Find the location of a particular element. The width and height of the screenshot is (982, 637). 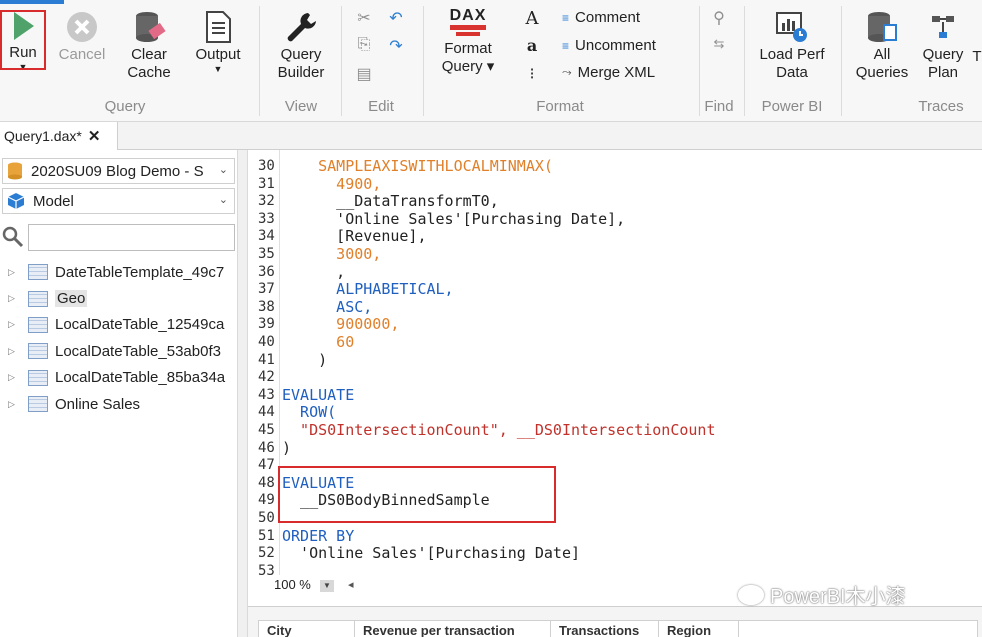

model-selector: Model ⌄ is located at coordinates (118, 201).